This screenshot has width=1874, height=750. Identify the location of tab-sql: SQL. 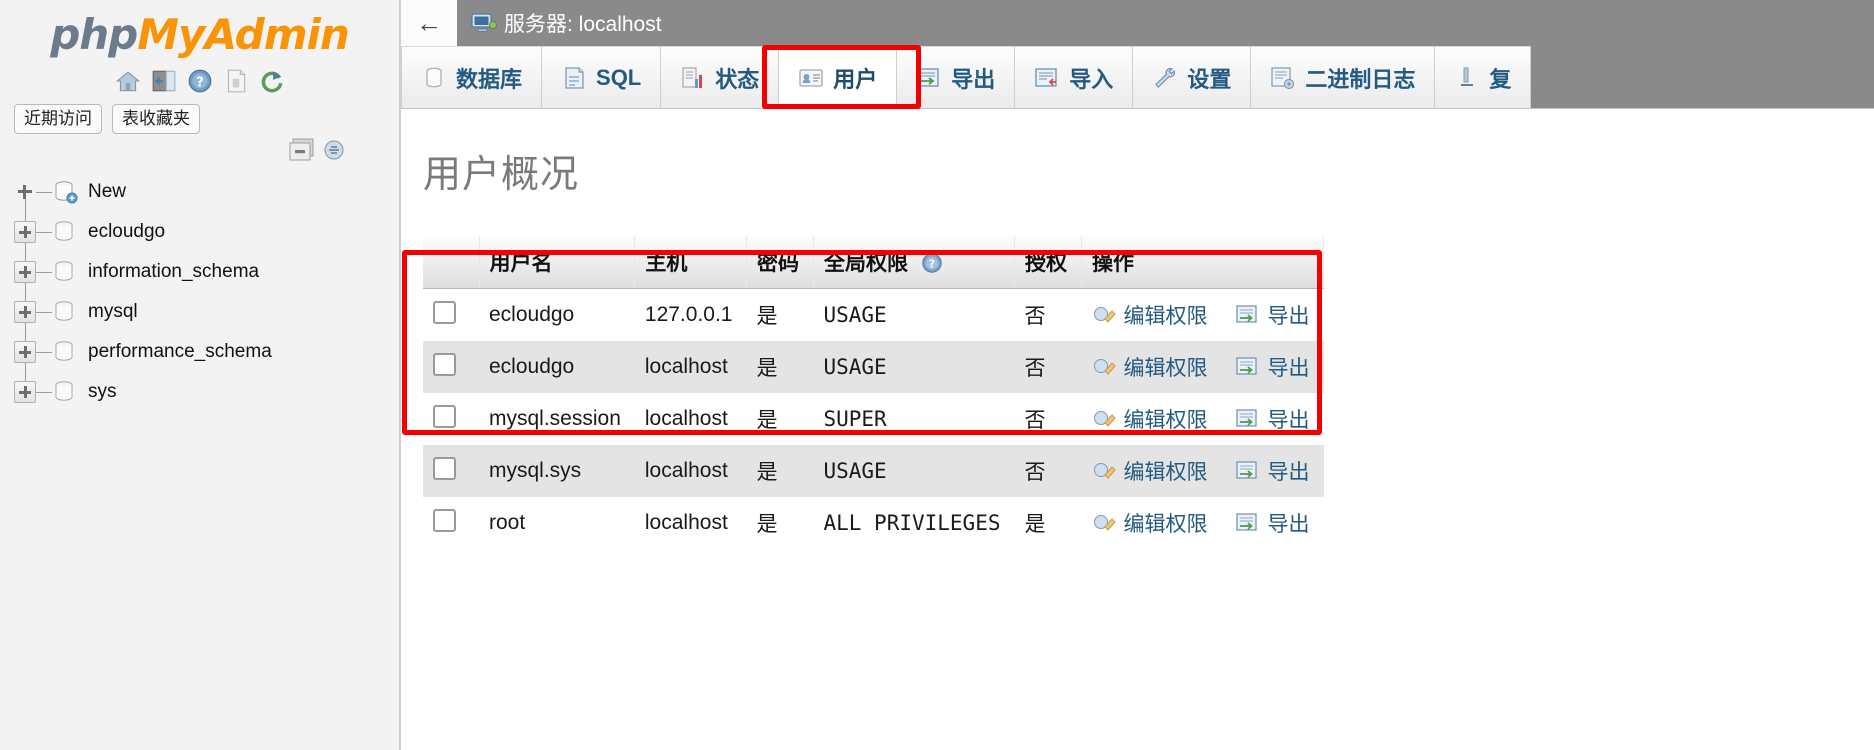
(602, 77).